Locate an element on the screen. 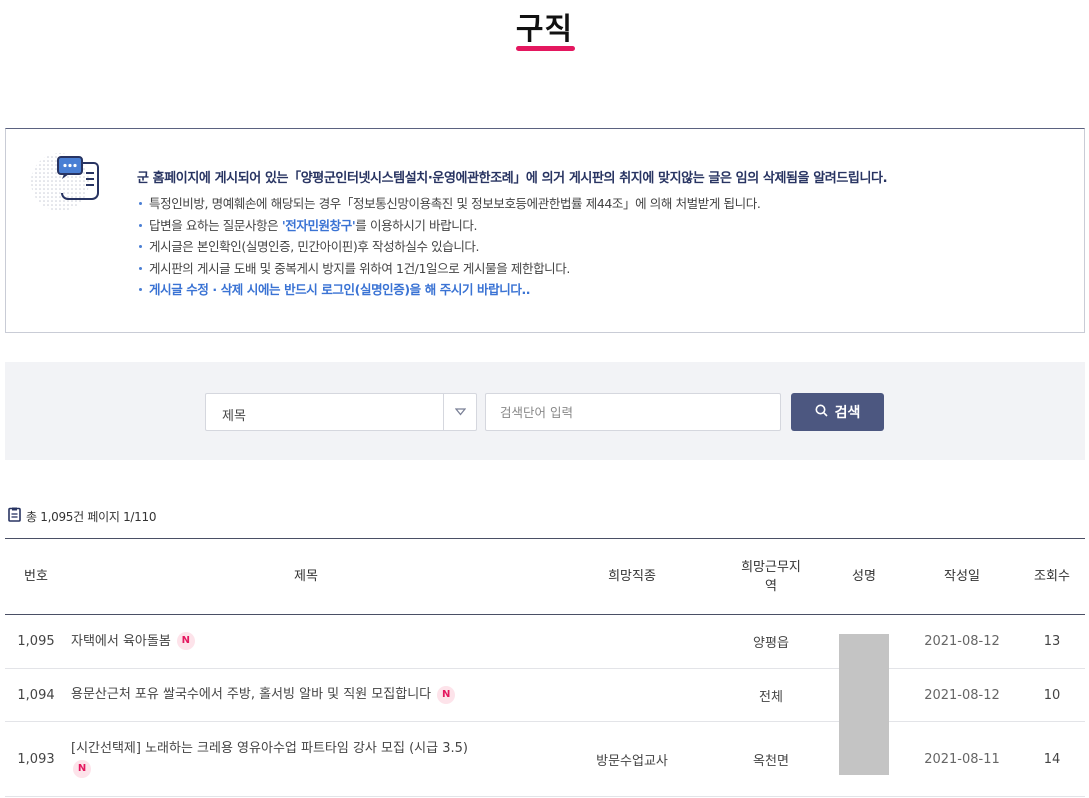 This screenshot has width=1089, height=798. search-field-value: 제목 is located at coordinates (234, 416).